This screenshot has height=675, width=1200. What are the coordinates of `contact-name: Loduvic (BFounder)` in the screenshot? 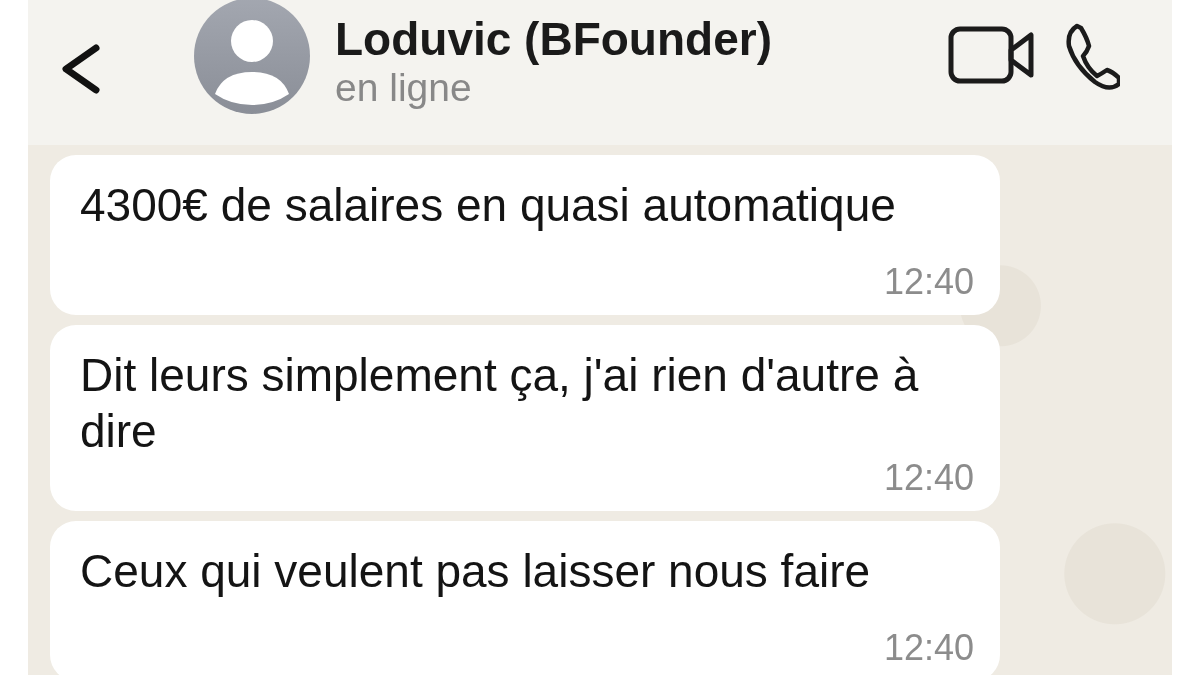 It's located at (554, 39).